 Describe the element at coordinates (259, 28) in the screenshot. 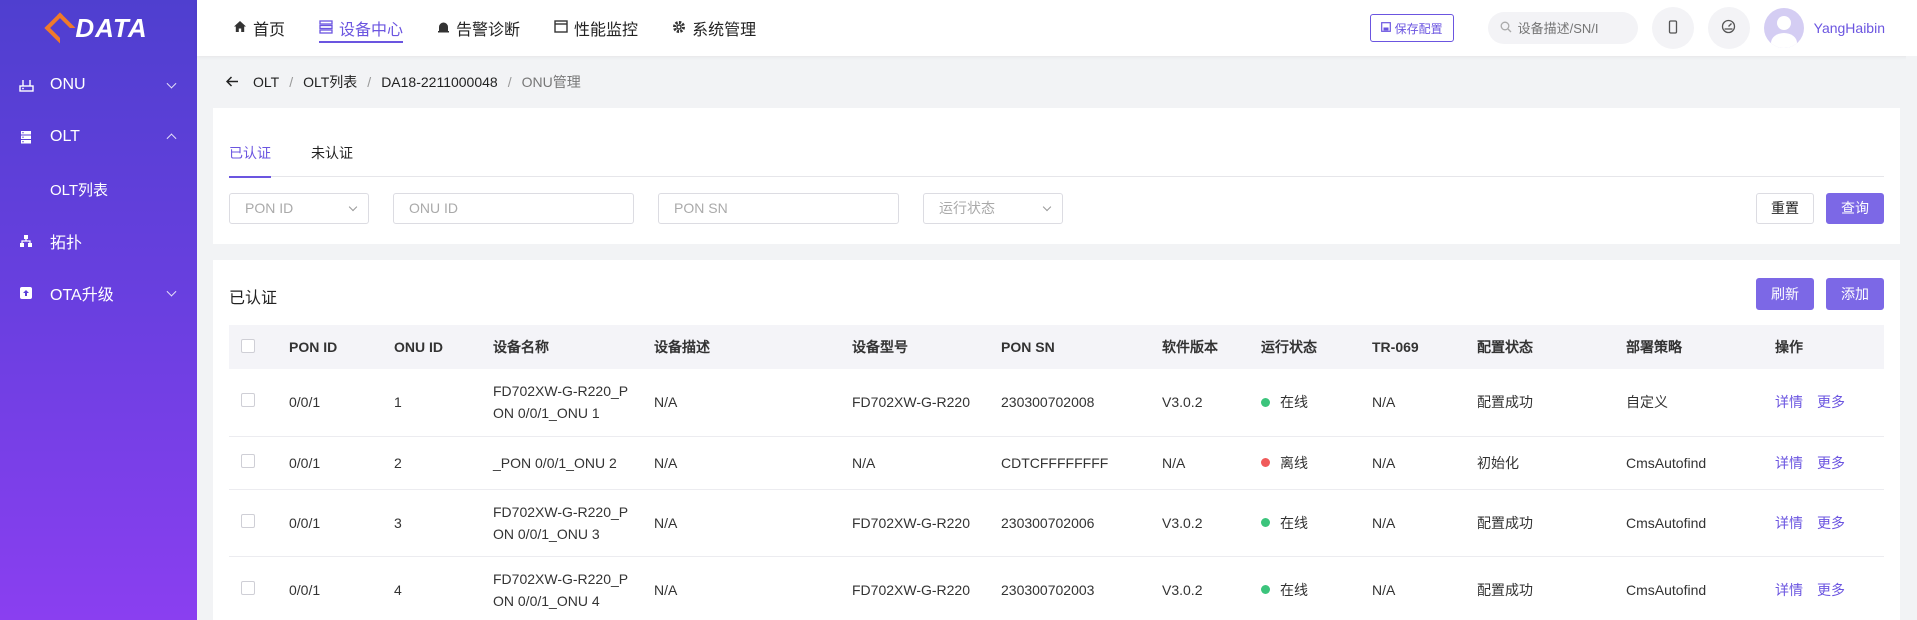

I see `nav-item-home: 首页` at that location.